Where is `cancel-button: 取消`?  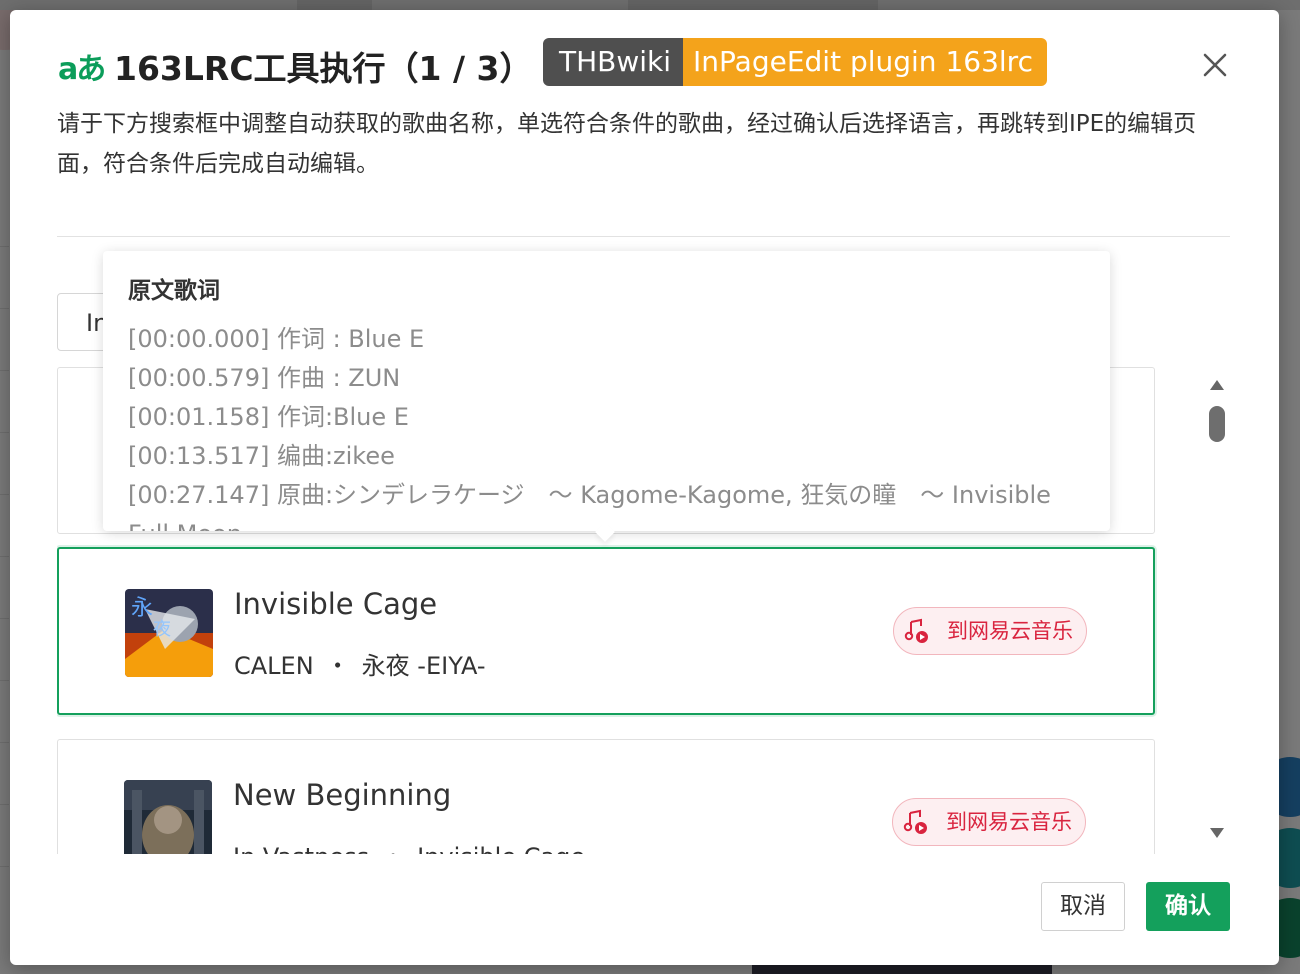 cancel-button: 取消 is located at coordinates (1083, 906).